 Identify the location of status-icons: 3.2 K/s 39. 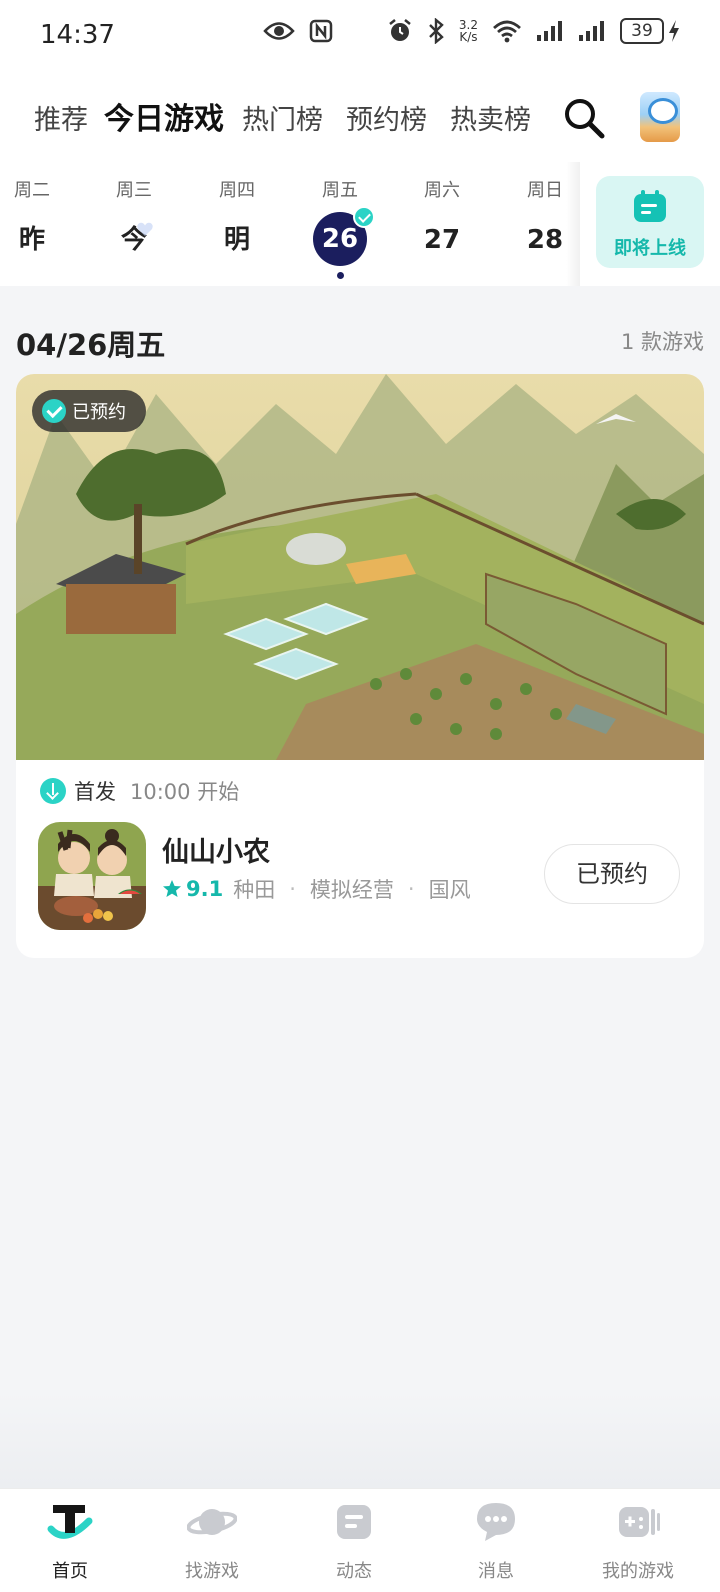
(471, 31).